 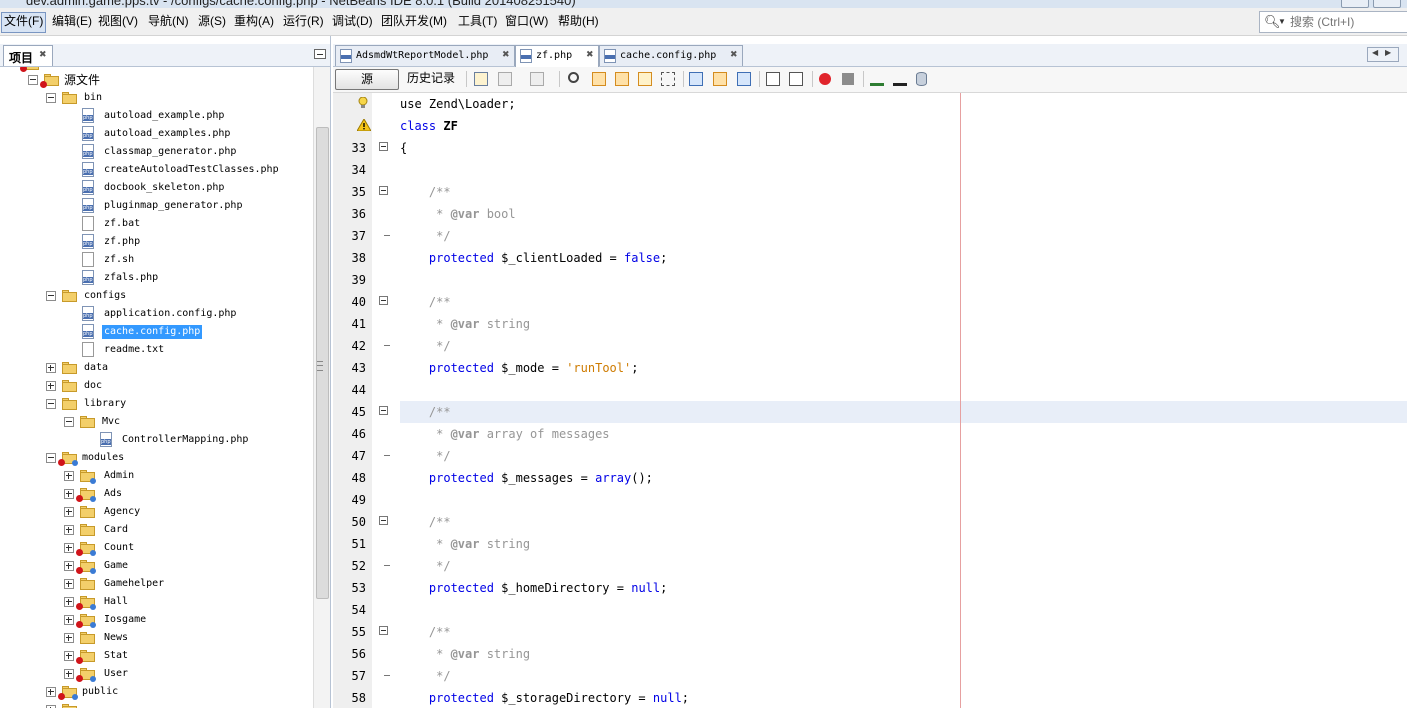 What do you see at coordinates (921, 79) in the screenshot?
I see `database-icon` at bounding box center [921, 79].